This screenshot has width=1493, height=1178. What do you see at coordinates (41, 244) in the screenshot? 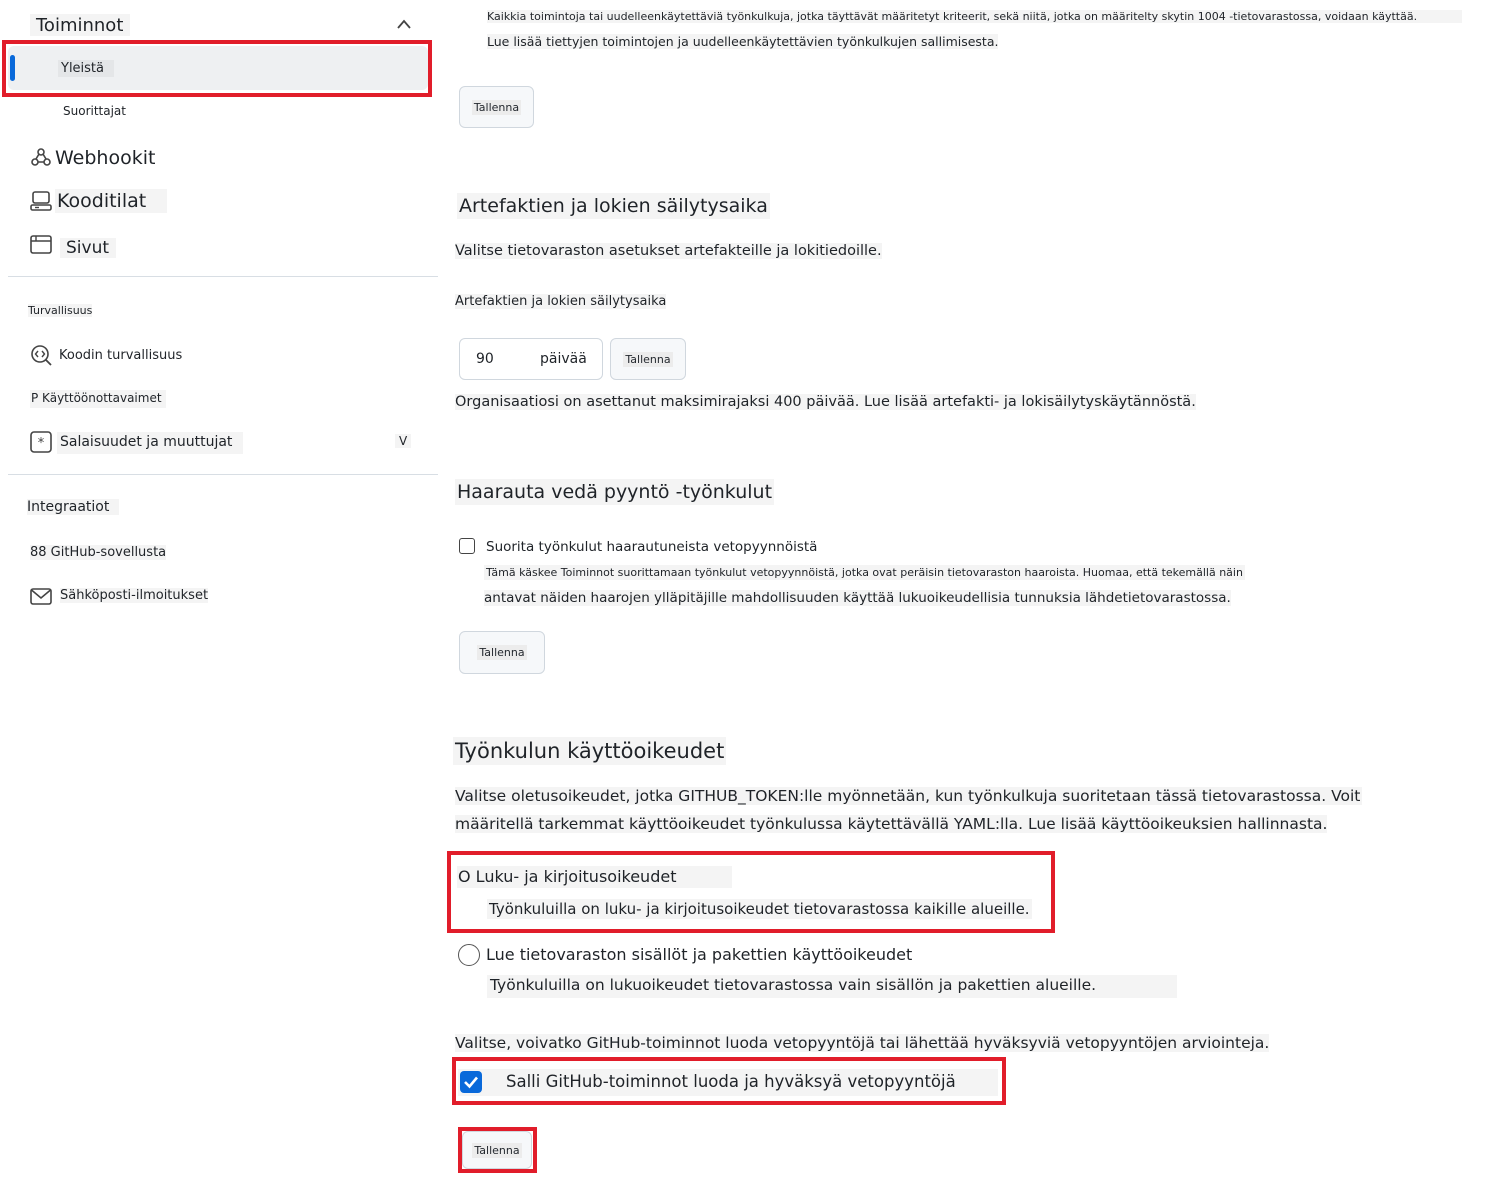
I see `pages-icon` at bounding box center [41, 244].